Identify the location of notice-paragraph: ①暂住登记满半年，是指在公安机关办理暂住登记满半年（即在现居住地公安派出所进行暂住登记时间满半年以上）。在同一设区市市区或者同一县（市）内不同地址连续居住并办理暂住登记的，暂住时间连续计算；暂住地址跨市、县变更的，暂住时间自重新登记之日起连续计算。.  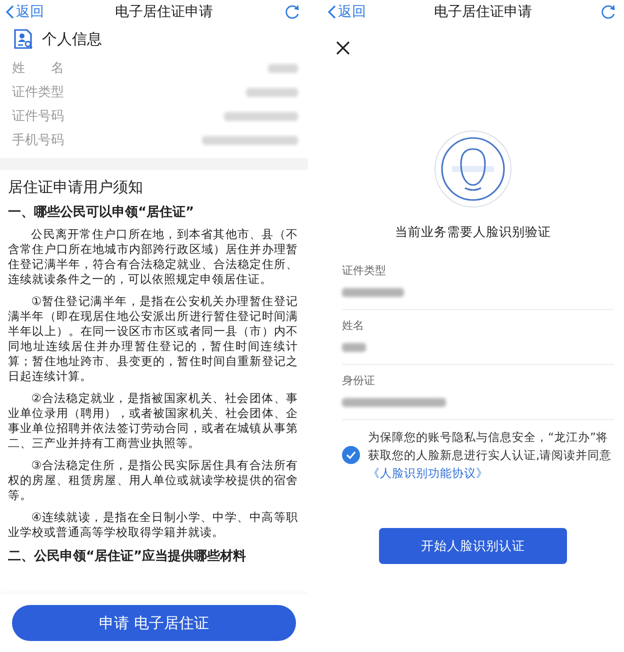
(153, 339).